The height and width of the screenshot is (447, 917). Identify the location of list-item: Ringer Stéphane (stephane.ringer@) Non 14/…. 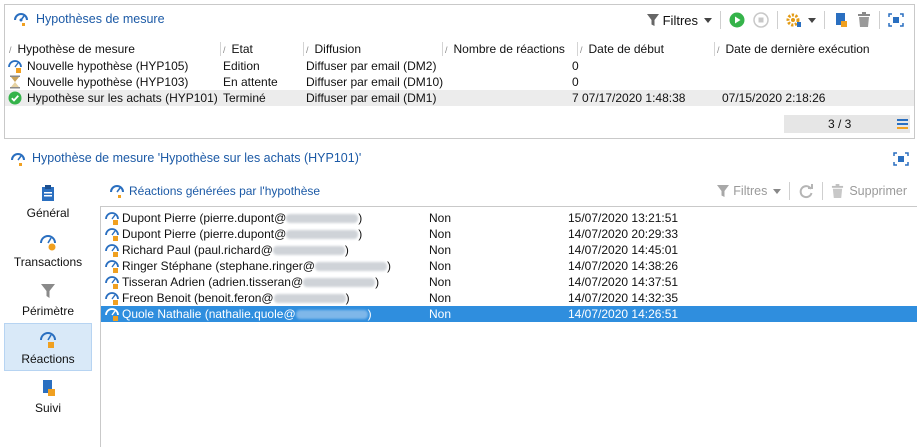
(509, 266).